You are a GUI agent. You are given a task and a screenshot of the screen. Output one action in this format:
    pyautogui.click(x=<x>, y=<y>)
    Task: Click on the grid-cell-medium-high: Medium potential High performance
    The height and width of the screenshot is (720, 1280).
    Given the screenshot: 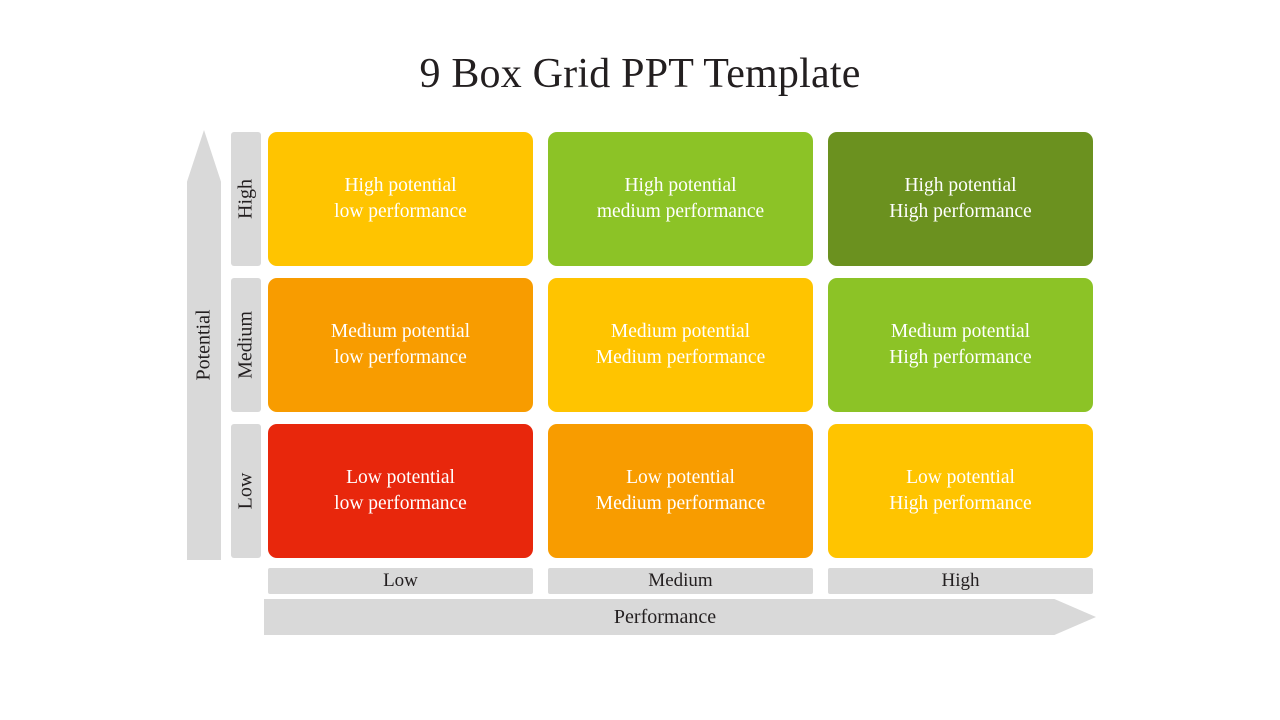 What is the action you would take?
    pyautogui.click(x=960, y=345)
    